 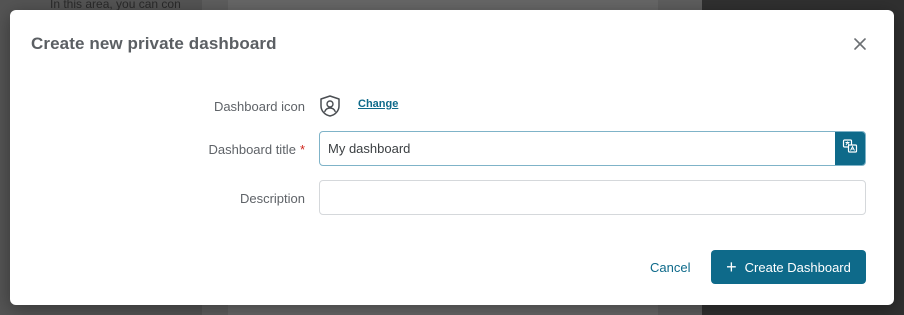 I want to click on dashboard-title-input, so click(x=578, y=148).